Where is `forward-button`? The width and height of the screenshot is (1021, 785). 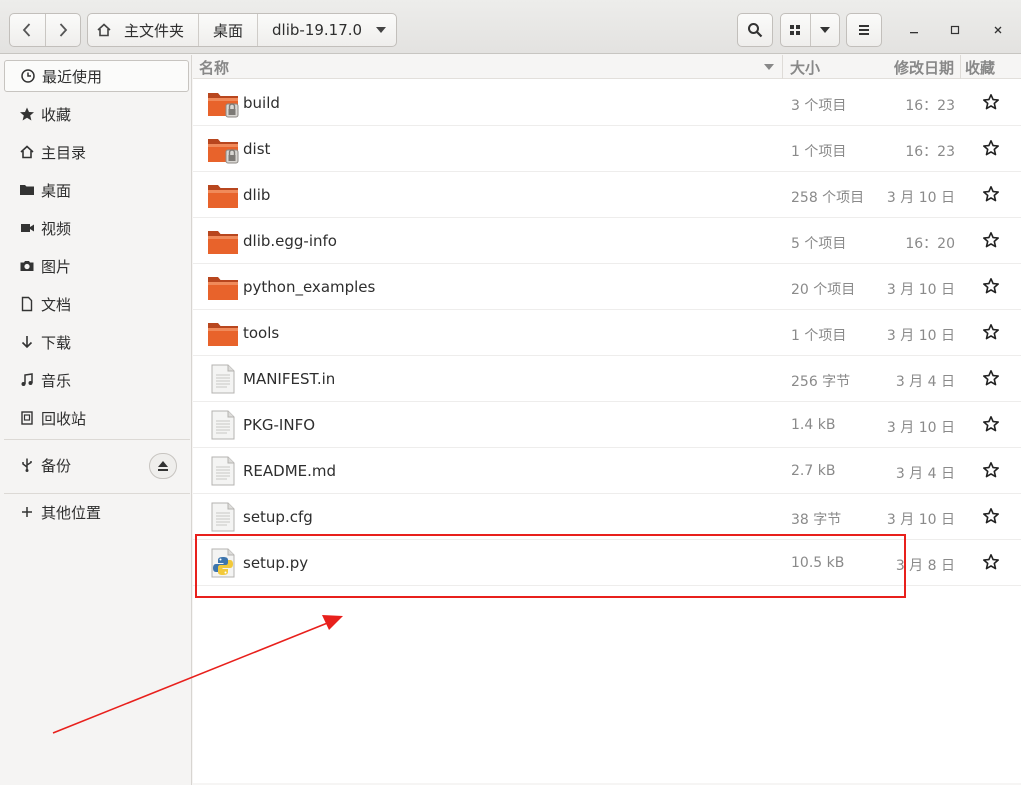
forward-button is located at coordinates (62, 30).